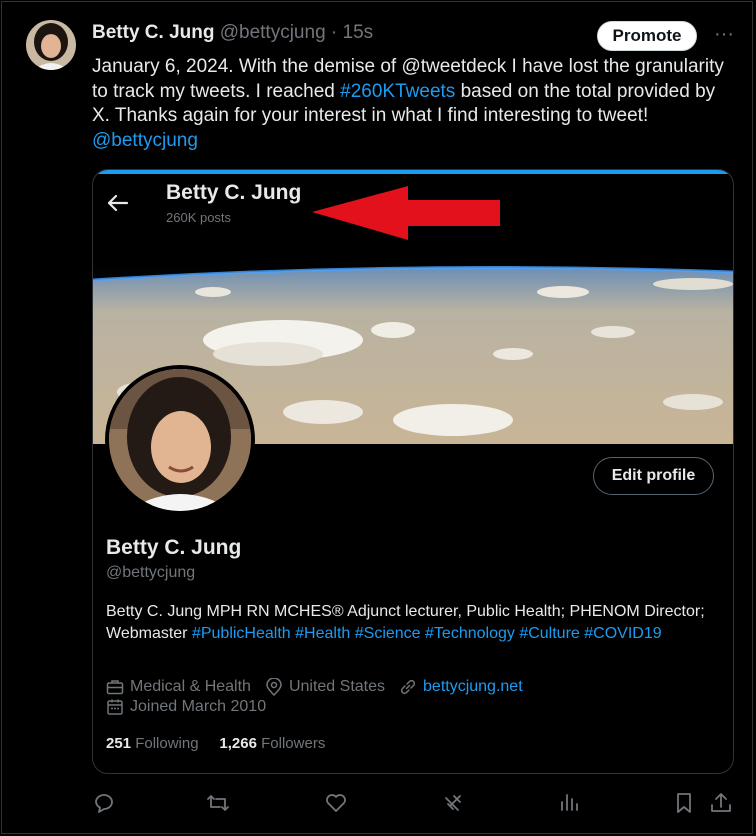  Describe the element at coordinates (151, 572) in the screenshot. I see `profile-handle: @bettycjung` at that location.